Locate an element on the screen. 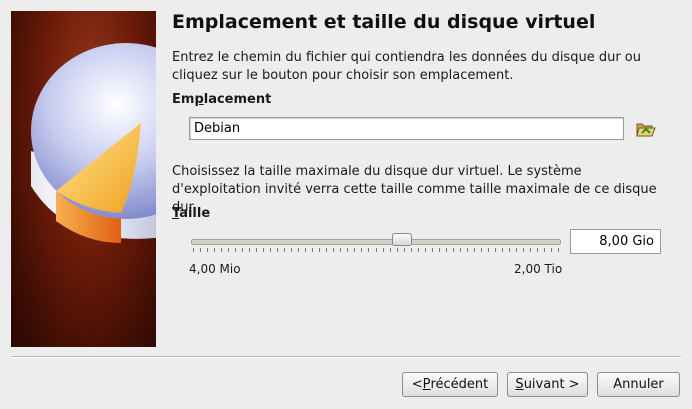 The width and height of the screenshot is (692, 409). size-slider-track is located at coordinates (376, 242).